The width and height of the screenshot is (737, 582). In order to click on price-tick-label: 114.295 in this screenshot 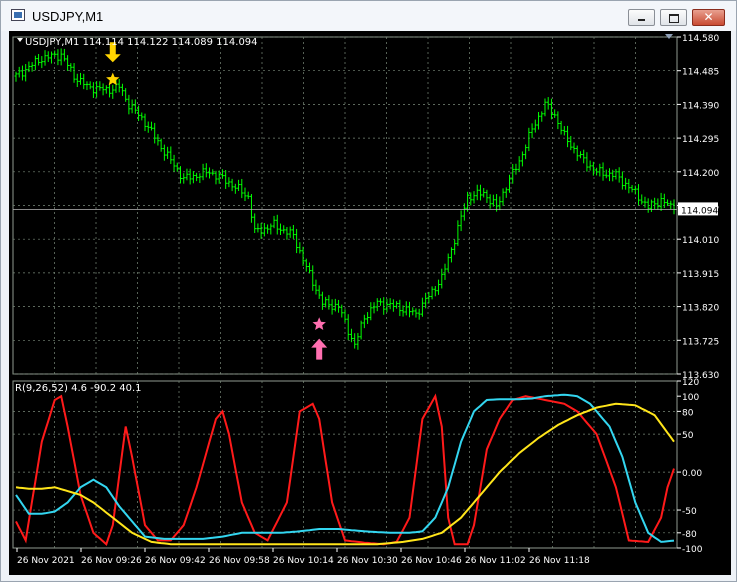, I will do `click(700, 140)`.